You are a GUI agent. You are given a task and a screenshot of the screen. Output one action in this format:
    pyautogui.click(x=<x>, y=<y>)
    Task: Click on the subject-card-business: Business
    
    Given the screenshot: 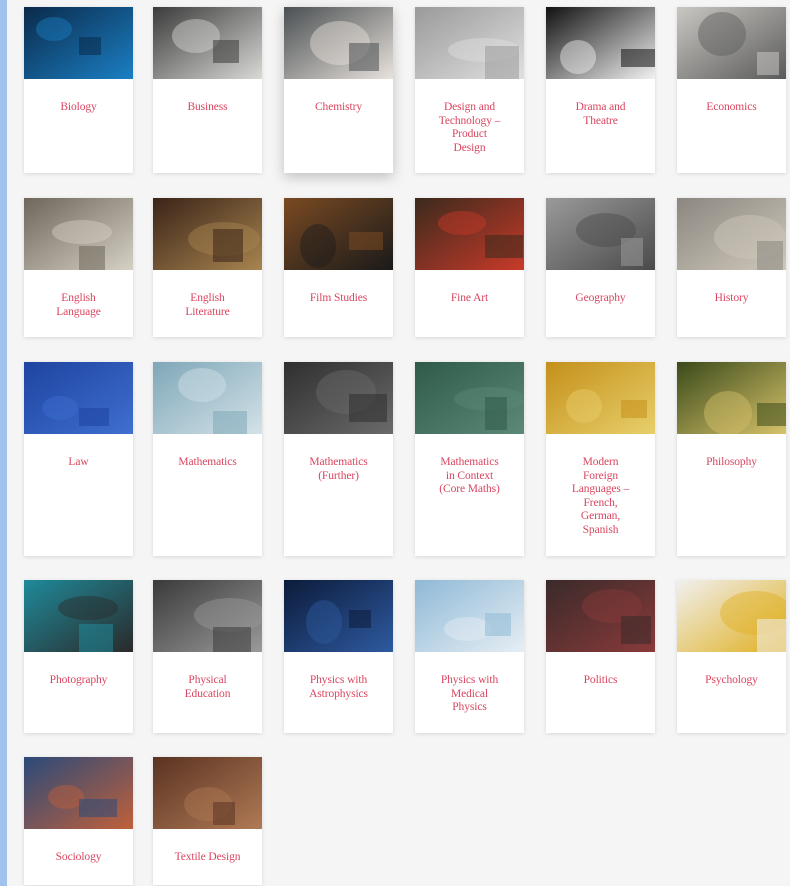 What is the action you would take?
    pyautogui.click(x=207, y=90)
    